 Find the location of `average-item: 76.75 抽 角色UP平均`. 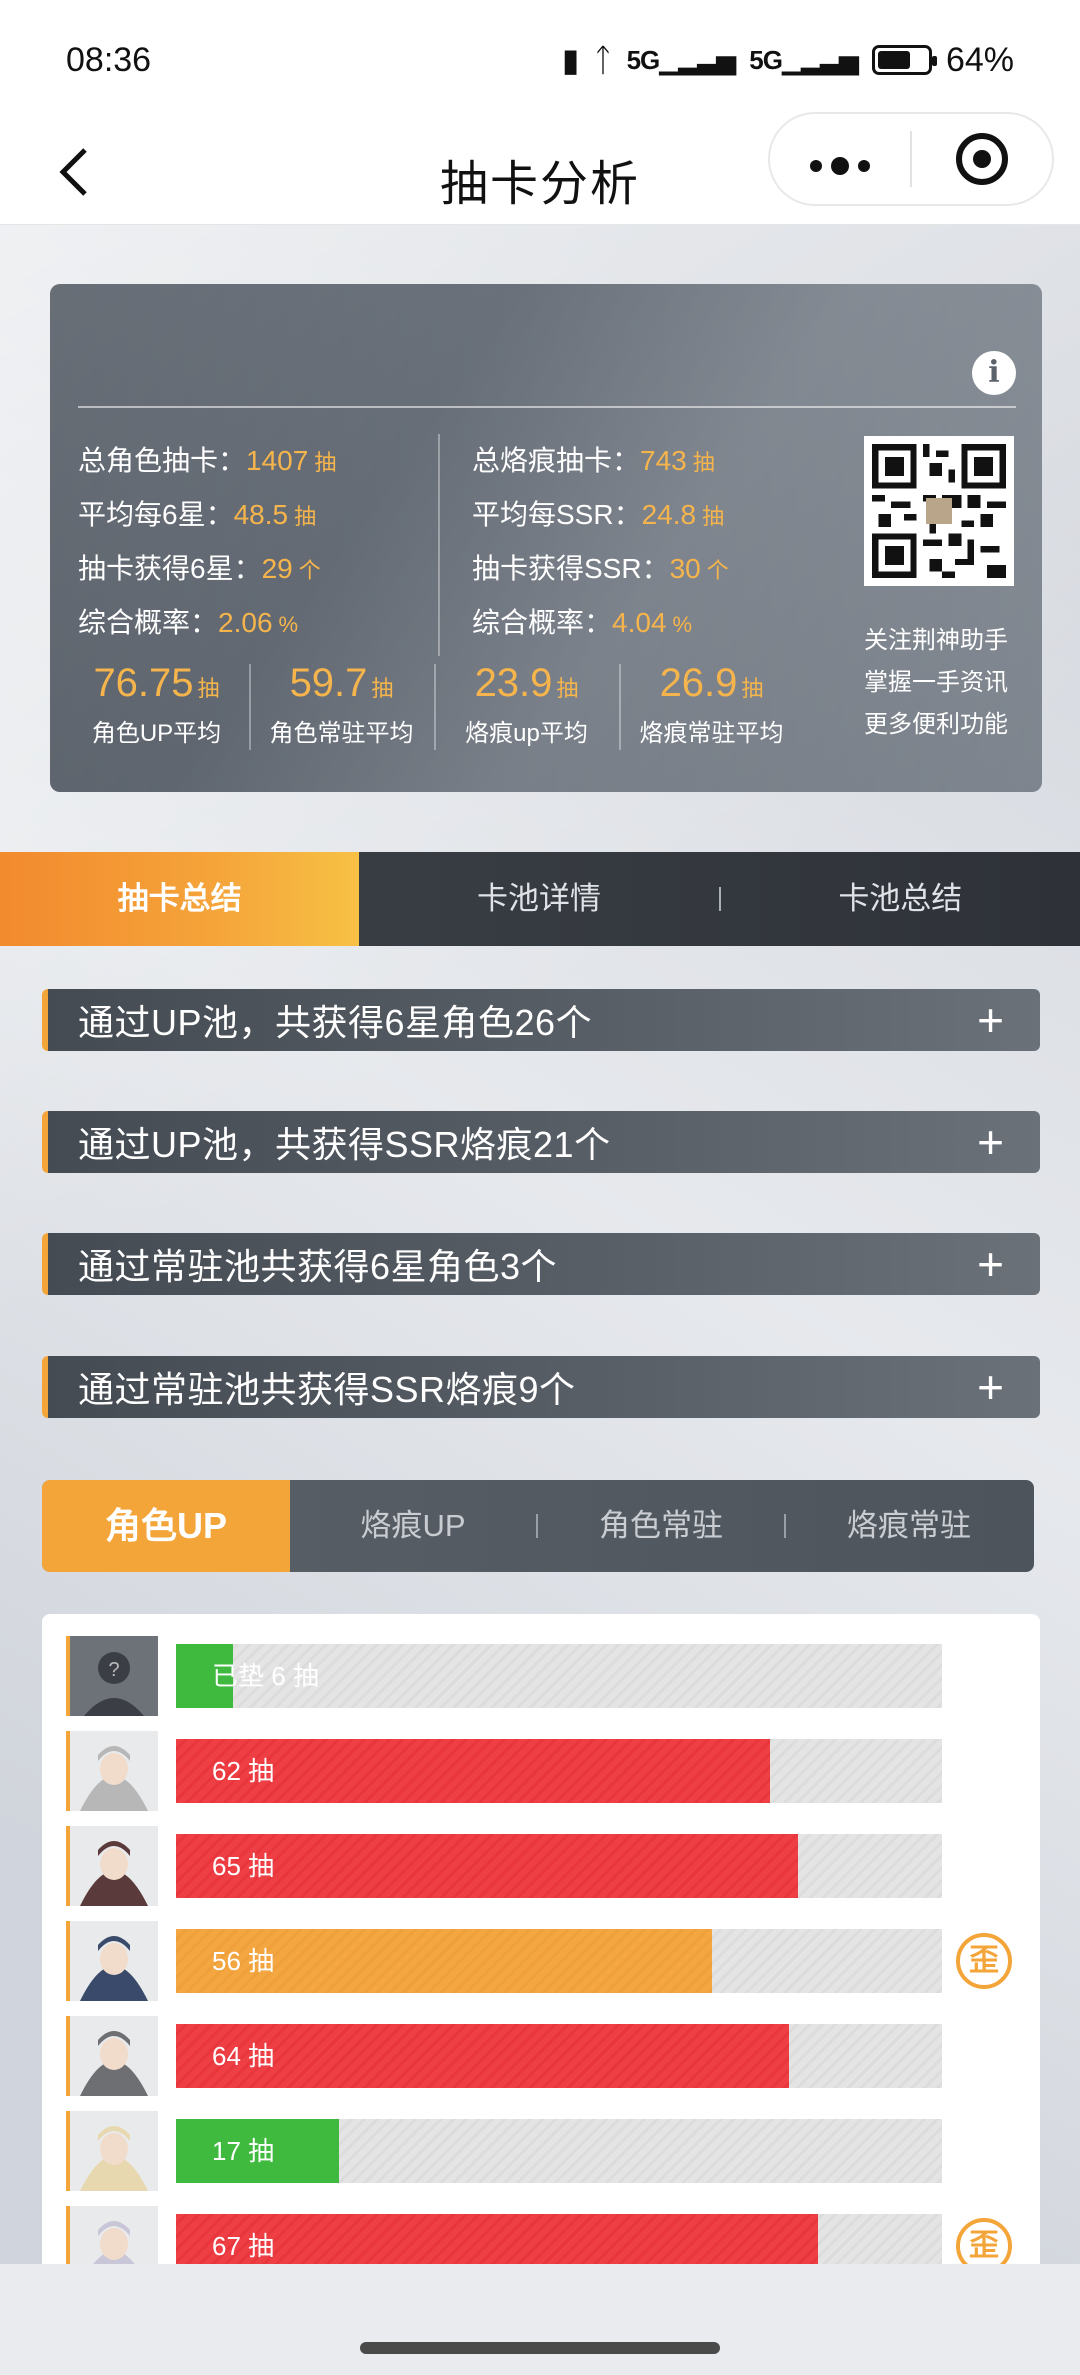

average-item: 76.75 抽 角色UP平均 is located at coordinates (156, 704).